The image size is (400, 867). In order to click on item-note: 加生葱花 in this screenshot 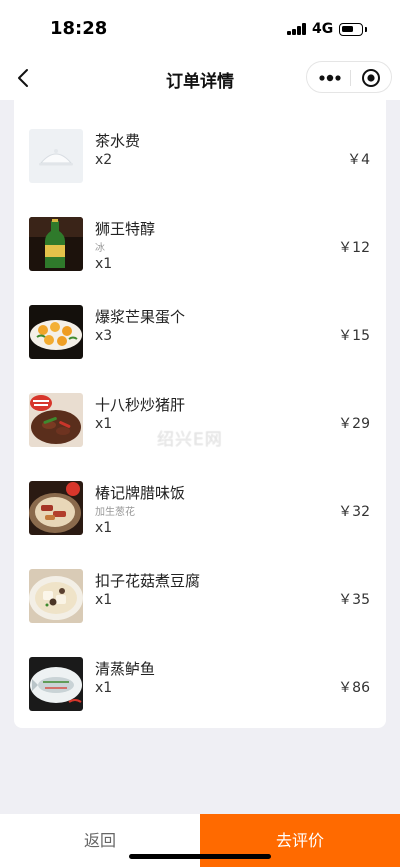, I will do `click(115, 512)`.